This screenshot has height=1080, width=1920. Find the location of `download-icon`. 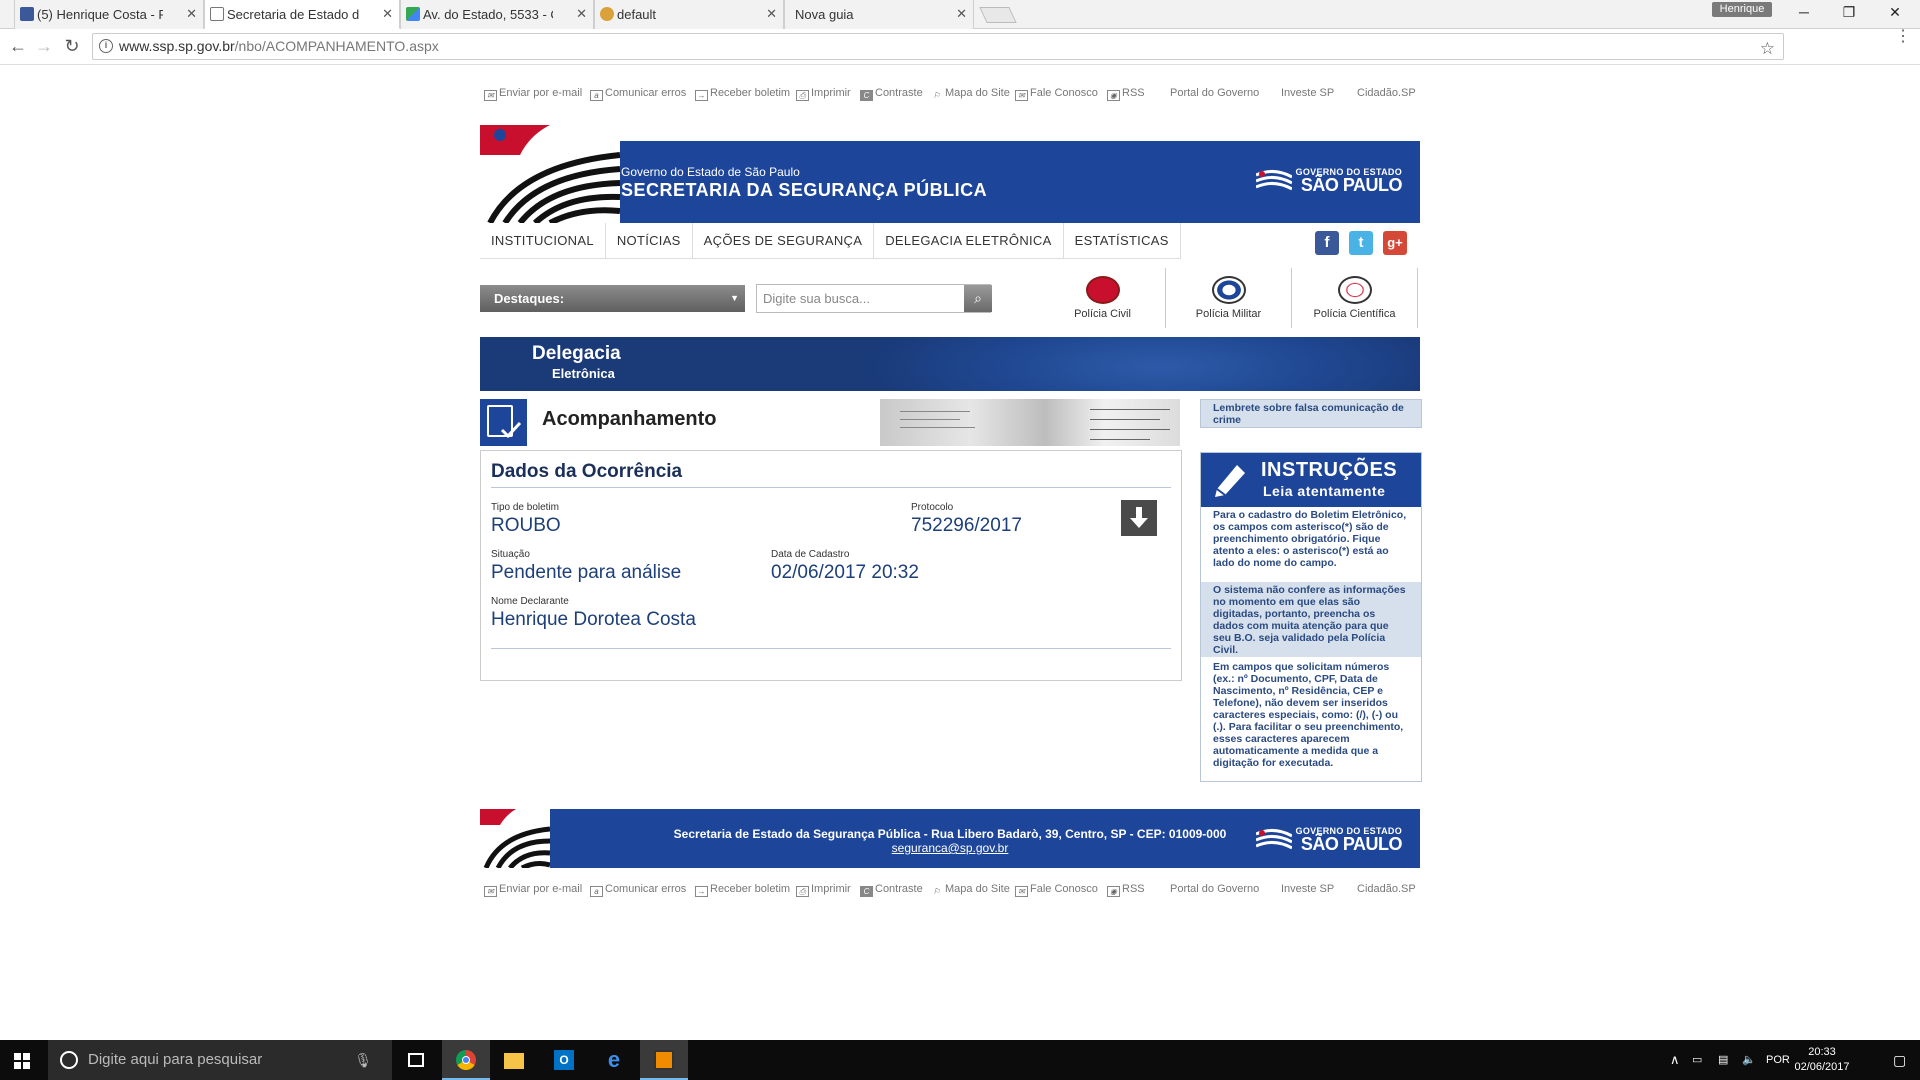

download-icon is located at coordinates (1139, 518).